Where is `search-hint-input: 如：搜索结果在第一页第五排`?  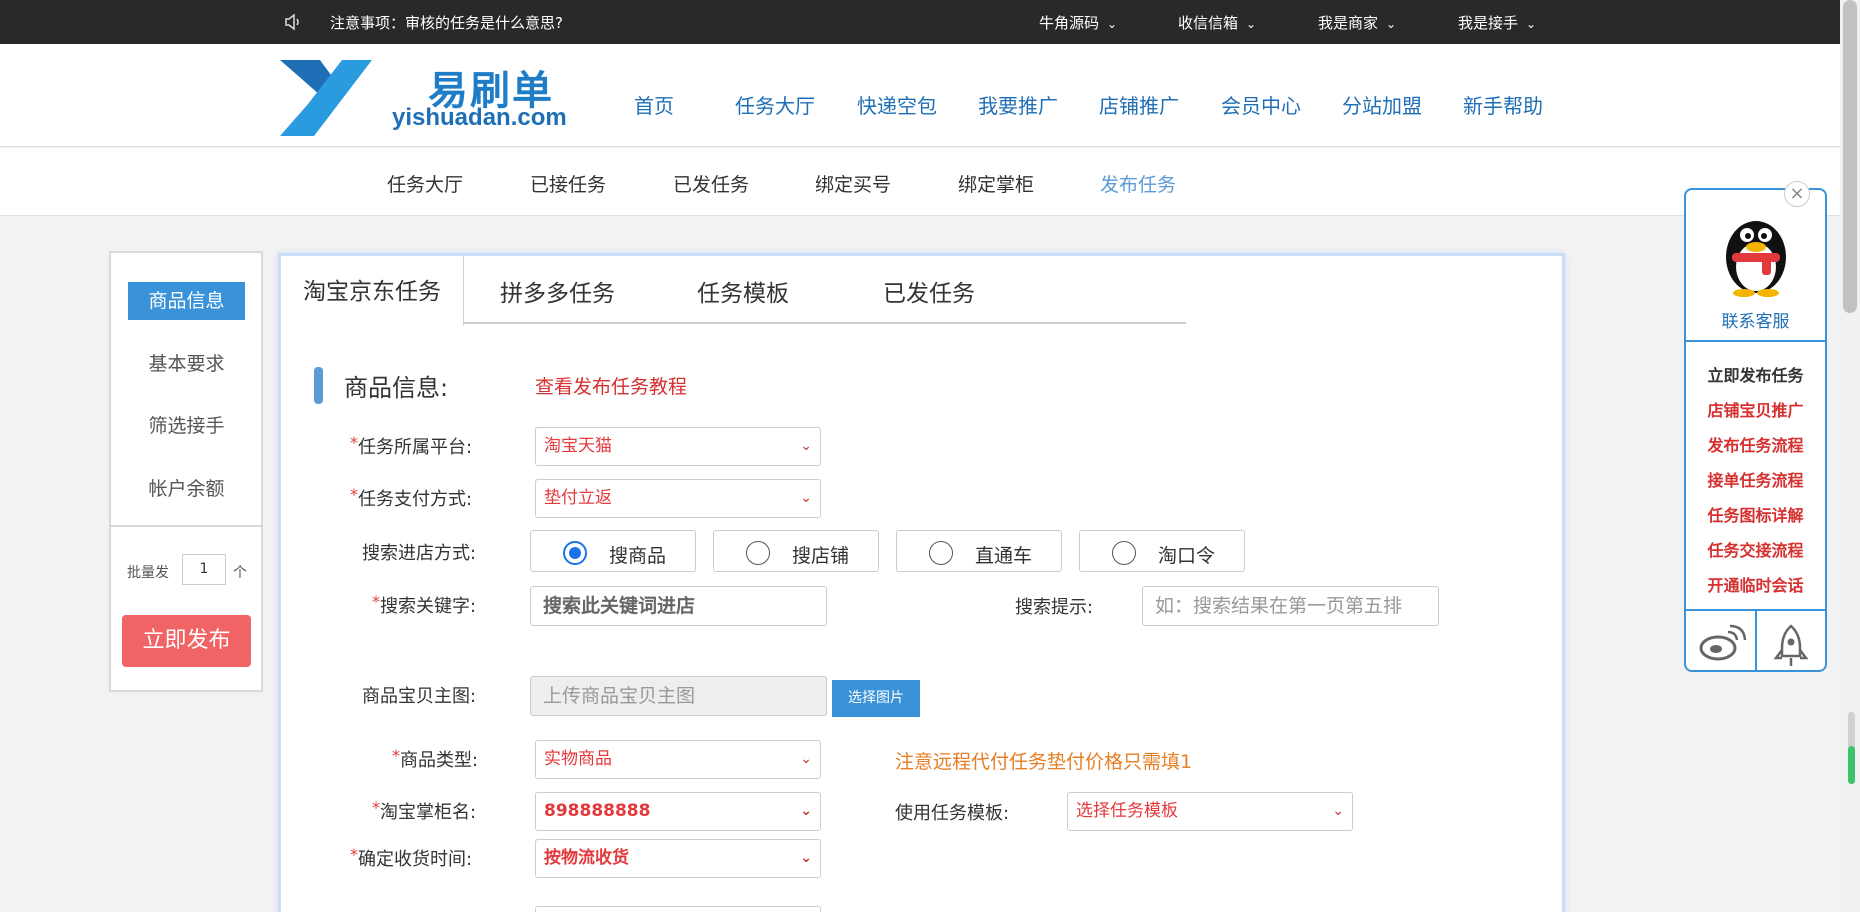 search-hint-input: 如：搜索结果在第一页第五排 is located at coordinates (1290, 606).